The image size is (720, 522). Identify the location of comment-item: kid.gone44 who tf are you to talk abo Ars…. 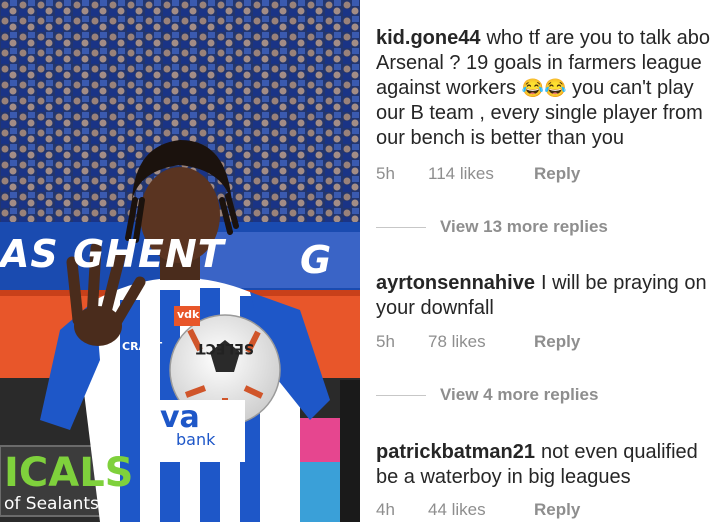
(548, 88).